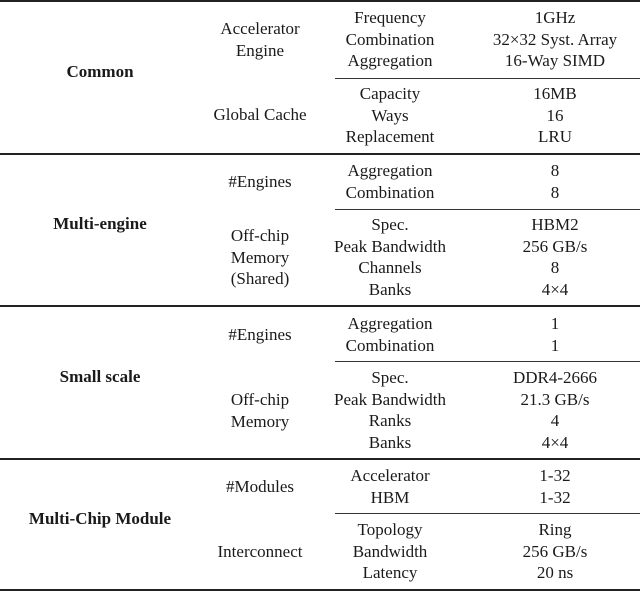 This screenshot has height=593, width=640. Describe the element at coordinates (390, 529) in the screenshot. I see `param-cell: Topology` at that location.